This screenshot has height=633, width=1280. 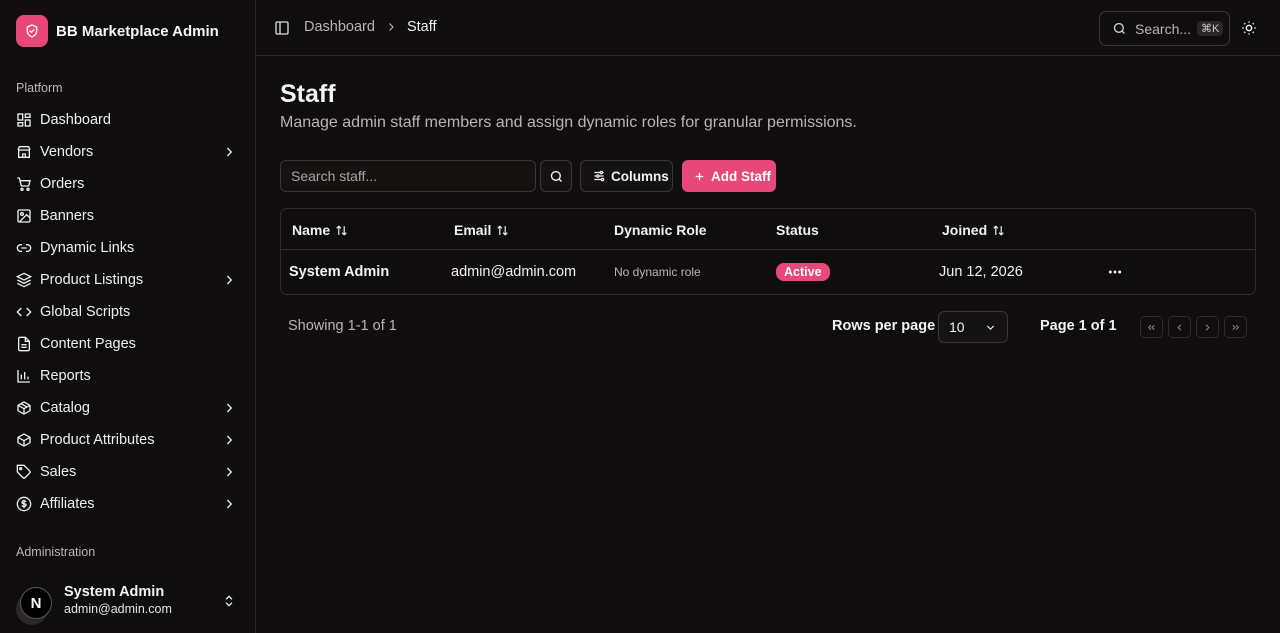 What do you see at coordinates (23, 471) in the screenshot?
I see `tag-icon` at bounding box center [23, 471].